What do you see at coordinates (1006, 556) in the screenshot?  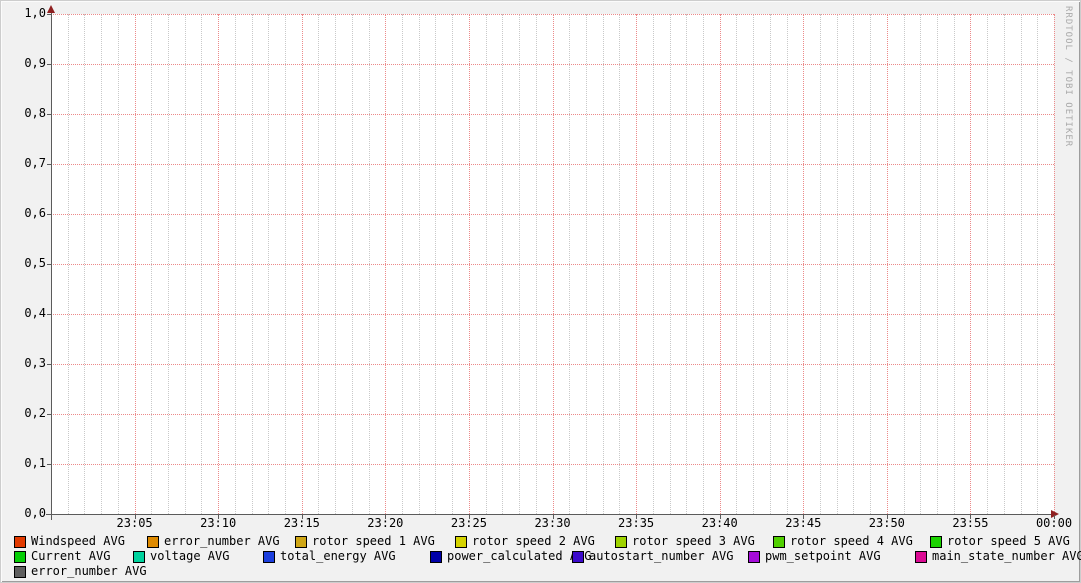 I see `legend-label: main_state_number AVG` at bounding box center [1006, 556].